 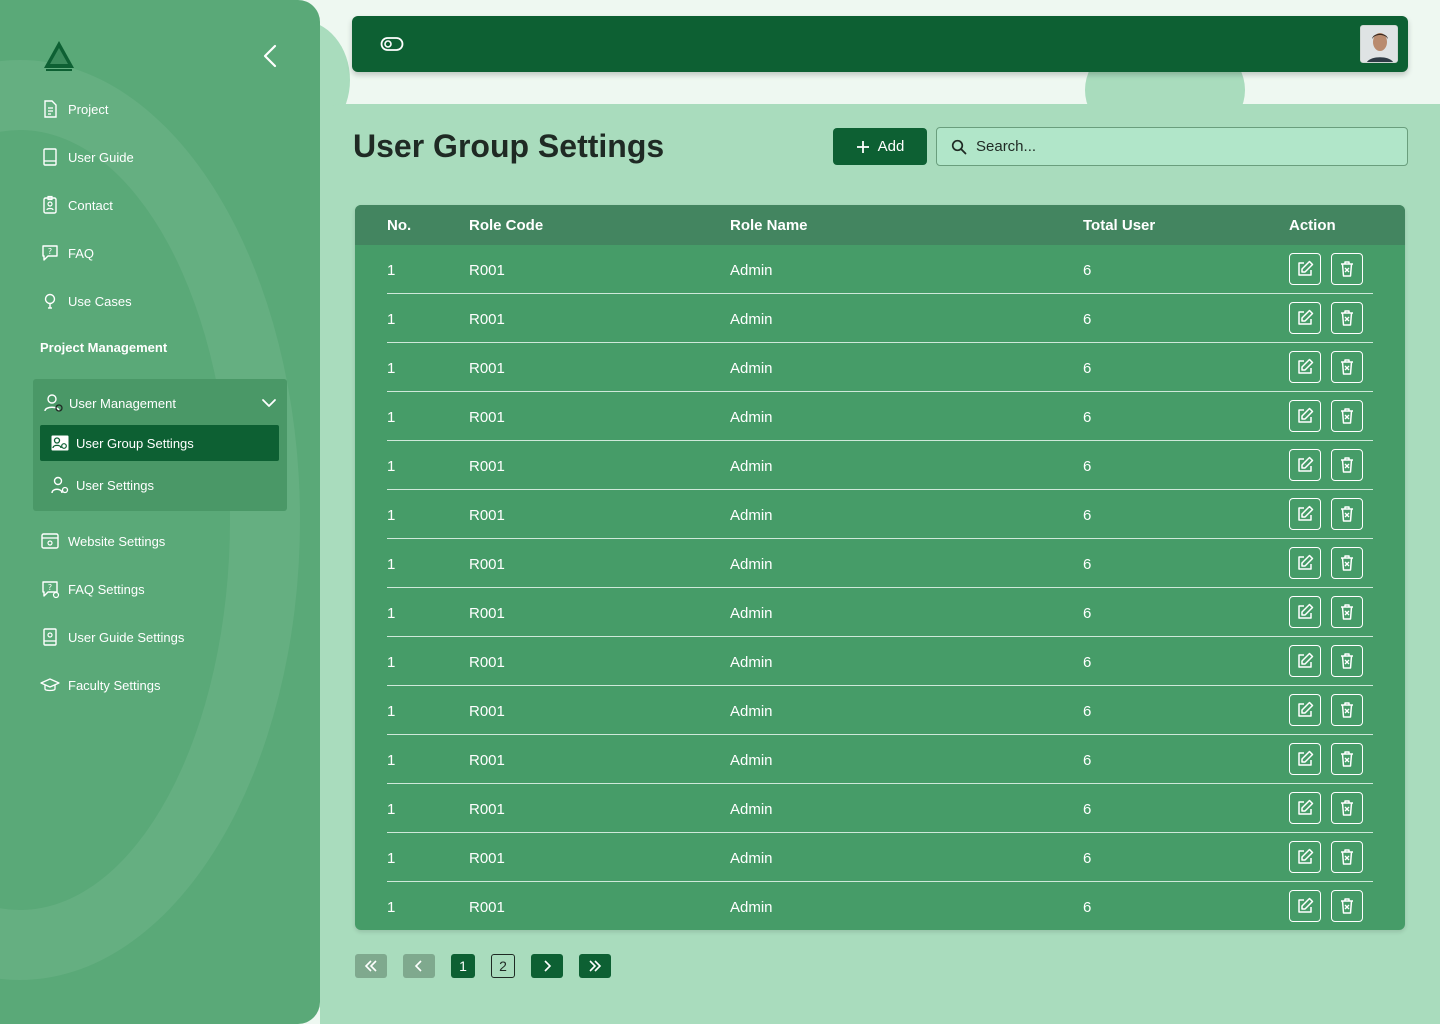 I want to click on sidebar-item-user-guide-settings: User Guide Settings, so click(x=112, y=637).